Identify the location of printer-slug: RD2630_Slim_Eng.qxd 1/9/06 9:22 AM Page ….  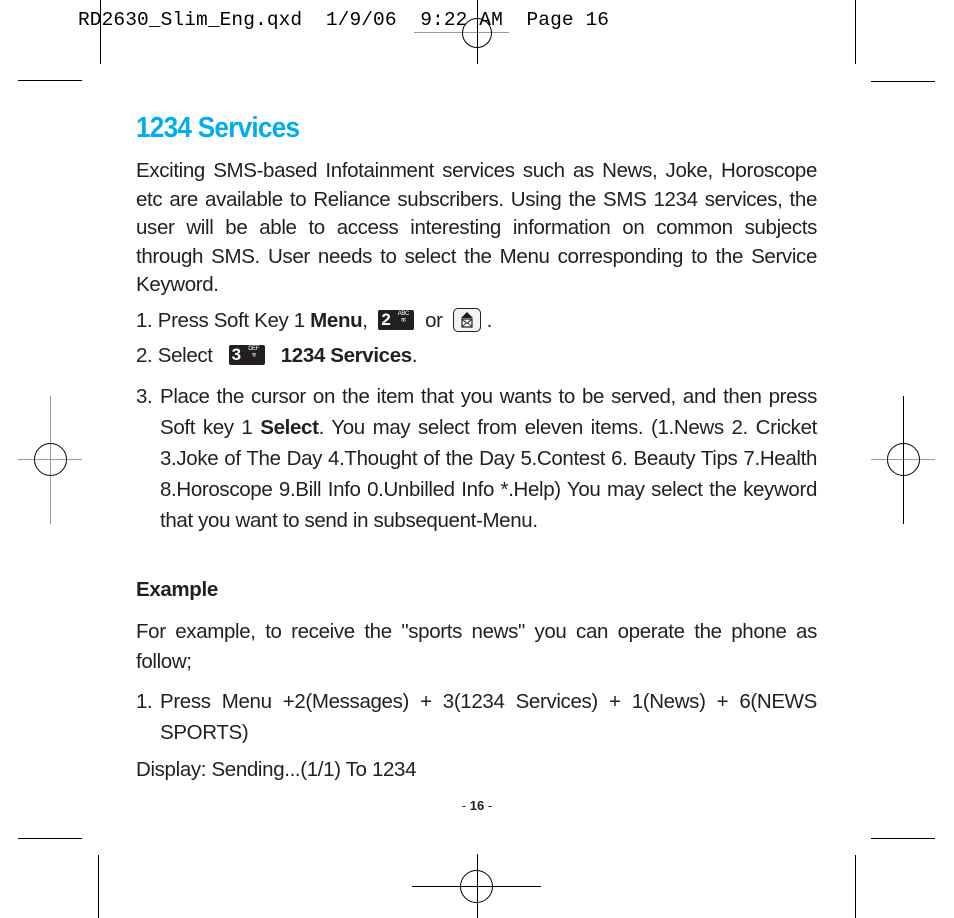
(344, 20).